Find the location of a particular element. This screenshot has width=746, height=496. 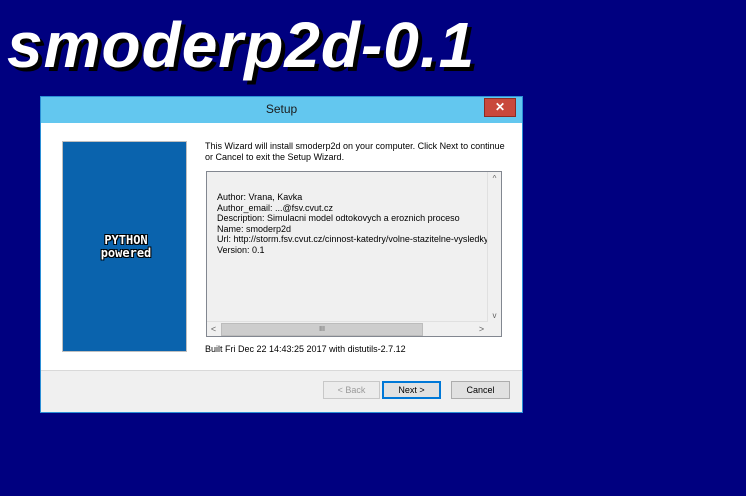

back-button: < Back is located at coordinates (351, 390).